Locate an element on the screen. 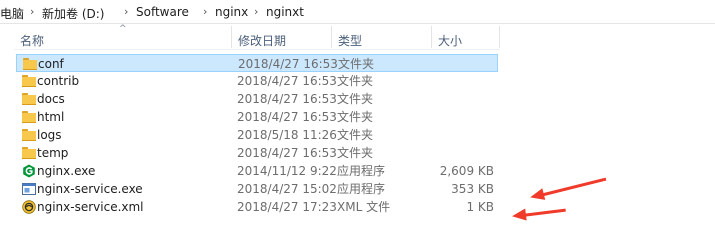 The height and width of the screenshot is (246, 715). breadcrumb-item-software: Software is located at coordinates (162, 12).